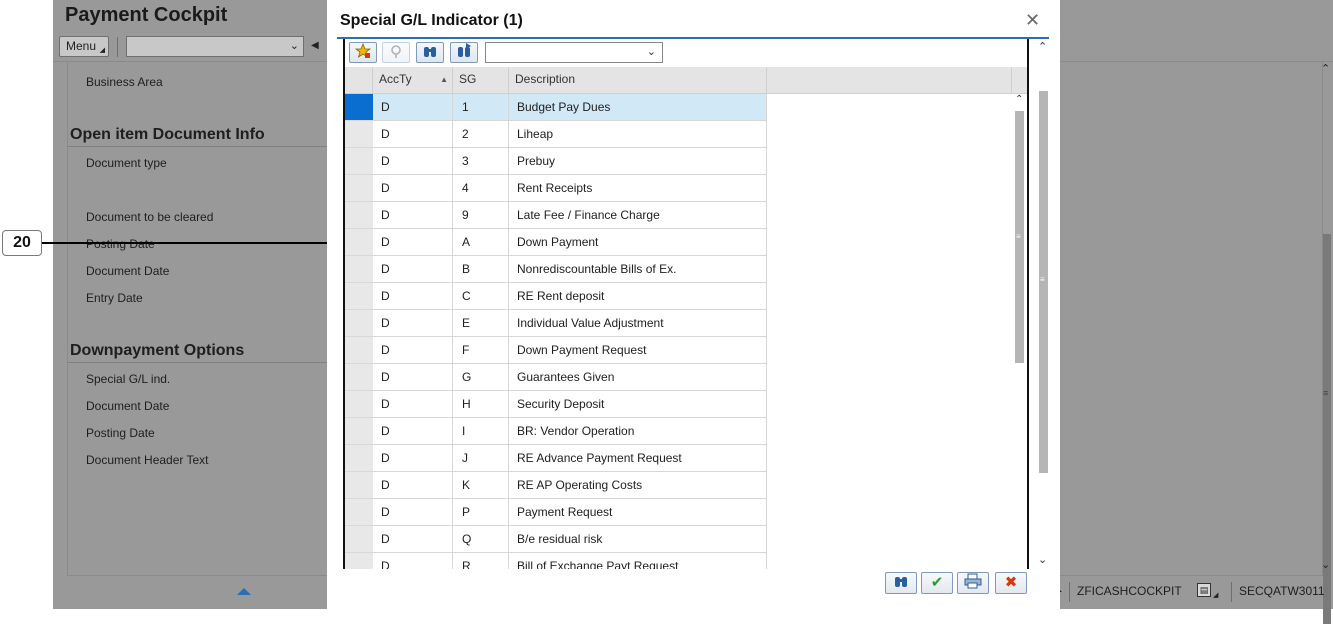  Describe the element at coordinates (431, 20) in the screenshot. I see `dialog-title: Special G/L Indicator (1)` at that location.